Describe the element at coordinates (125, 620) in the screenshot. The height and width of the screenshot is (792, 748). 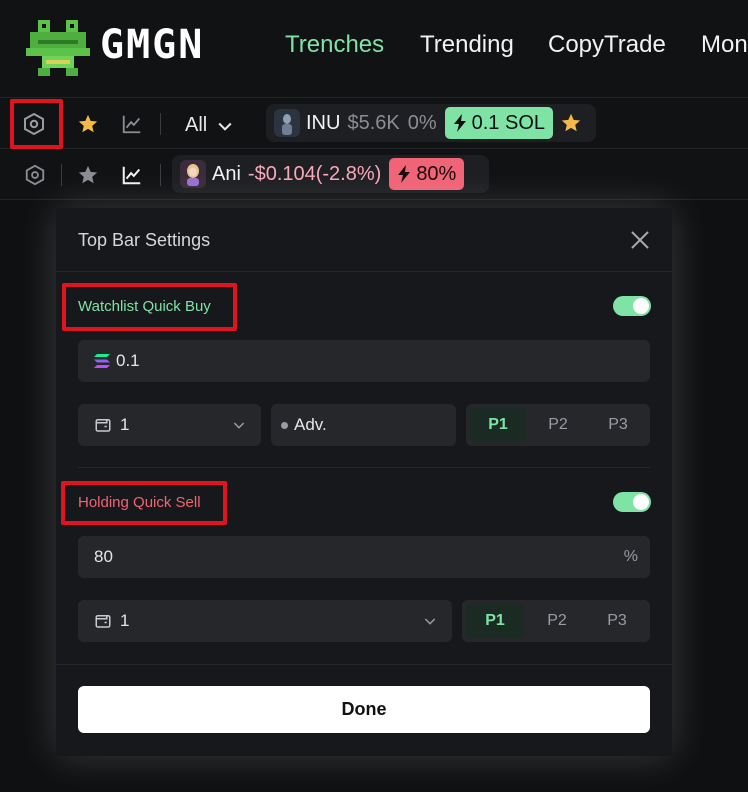
I see `sell-wallet-value: 1` at that location.